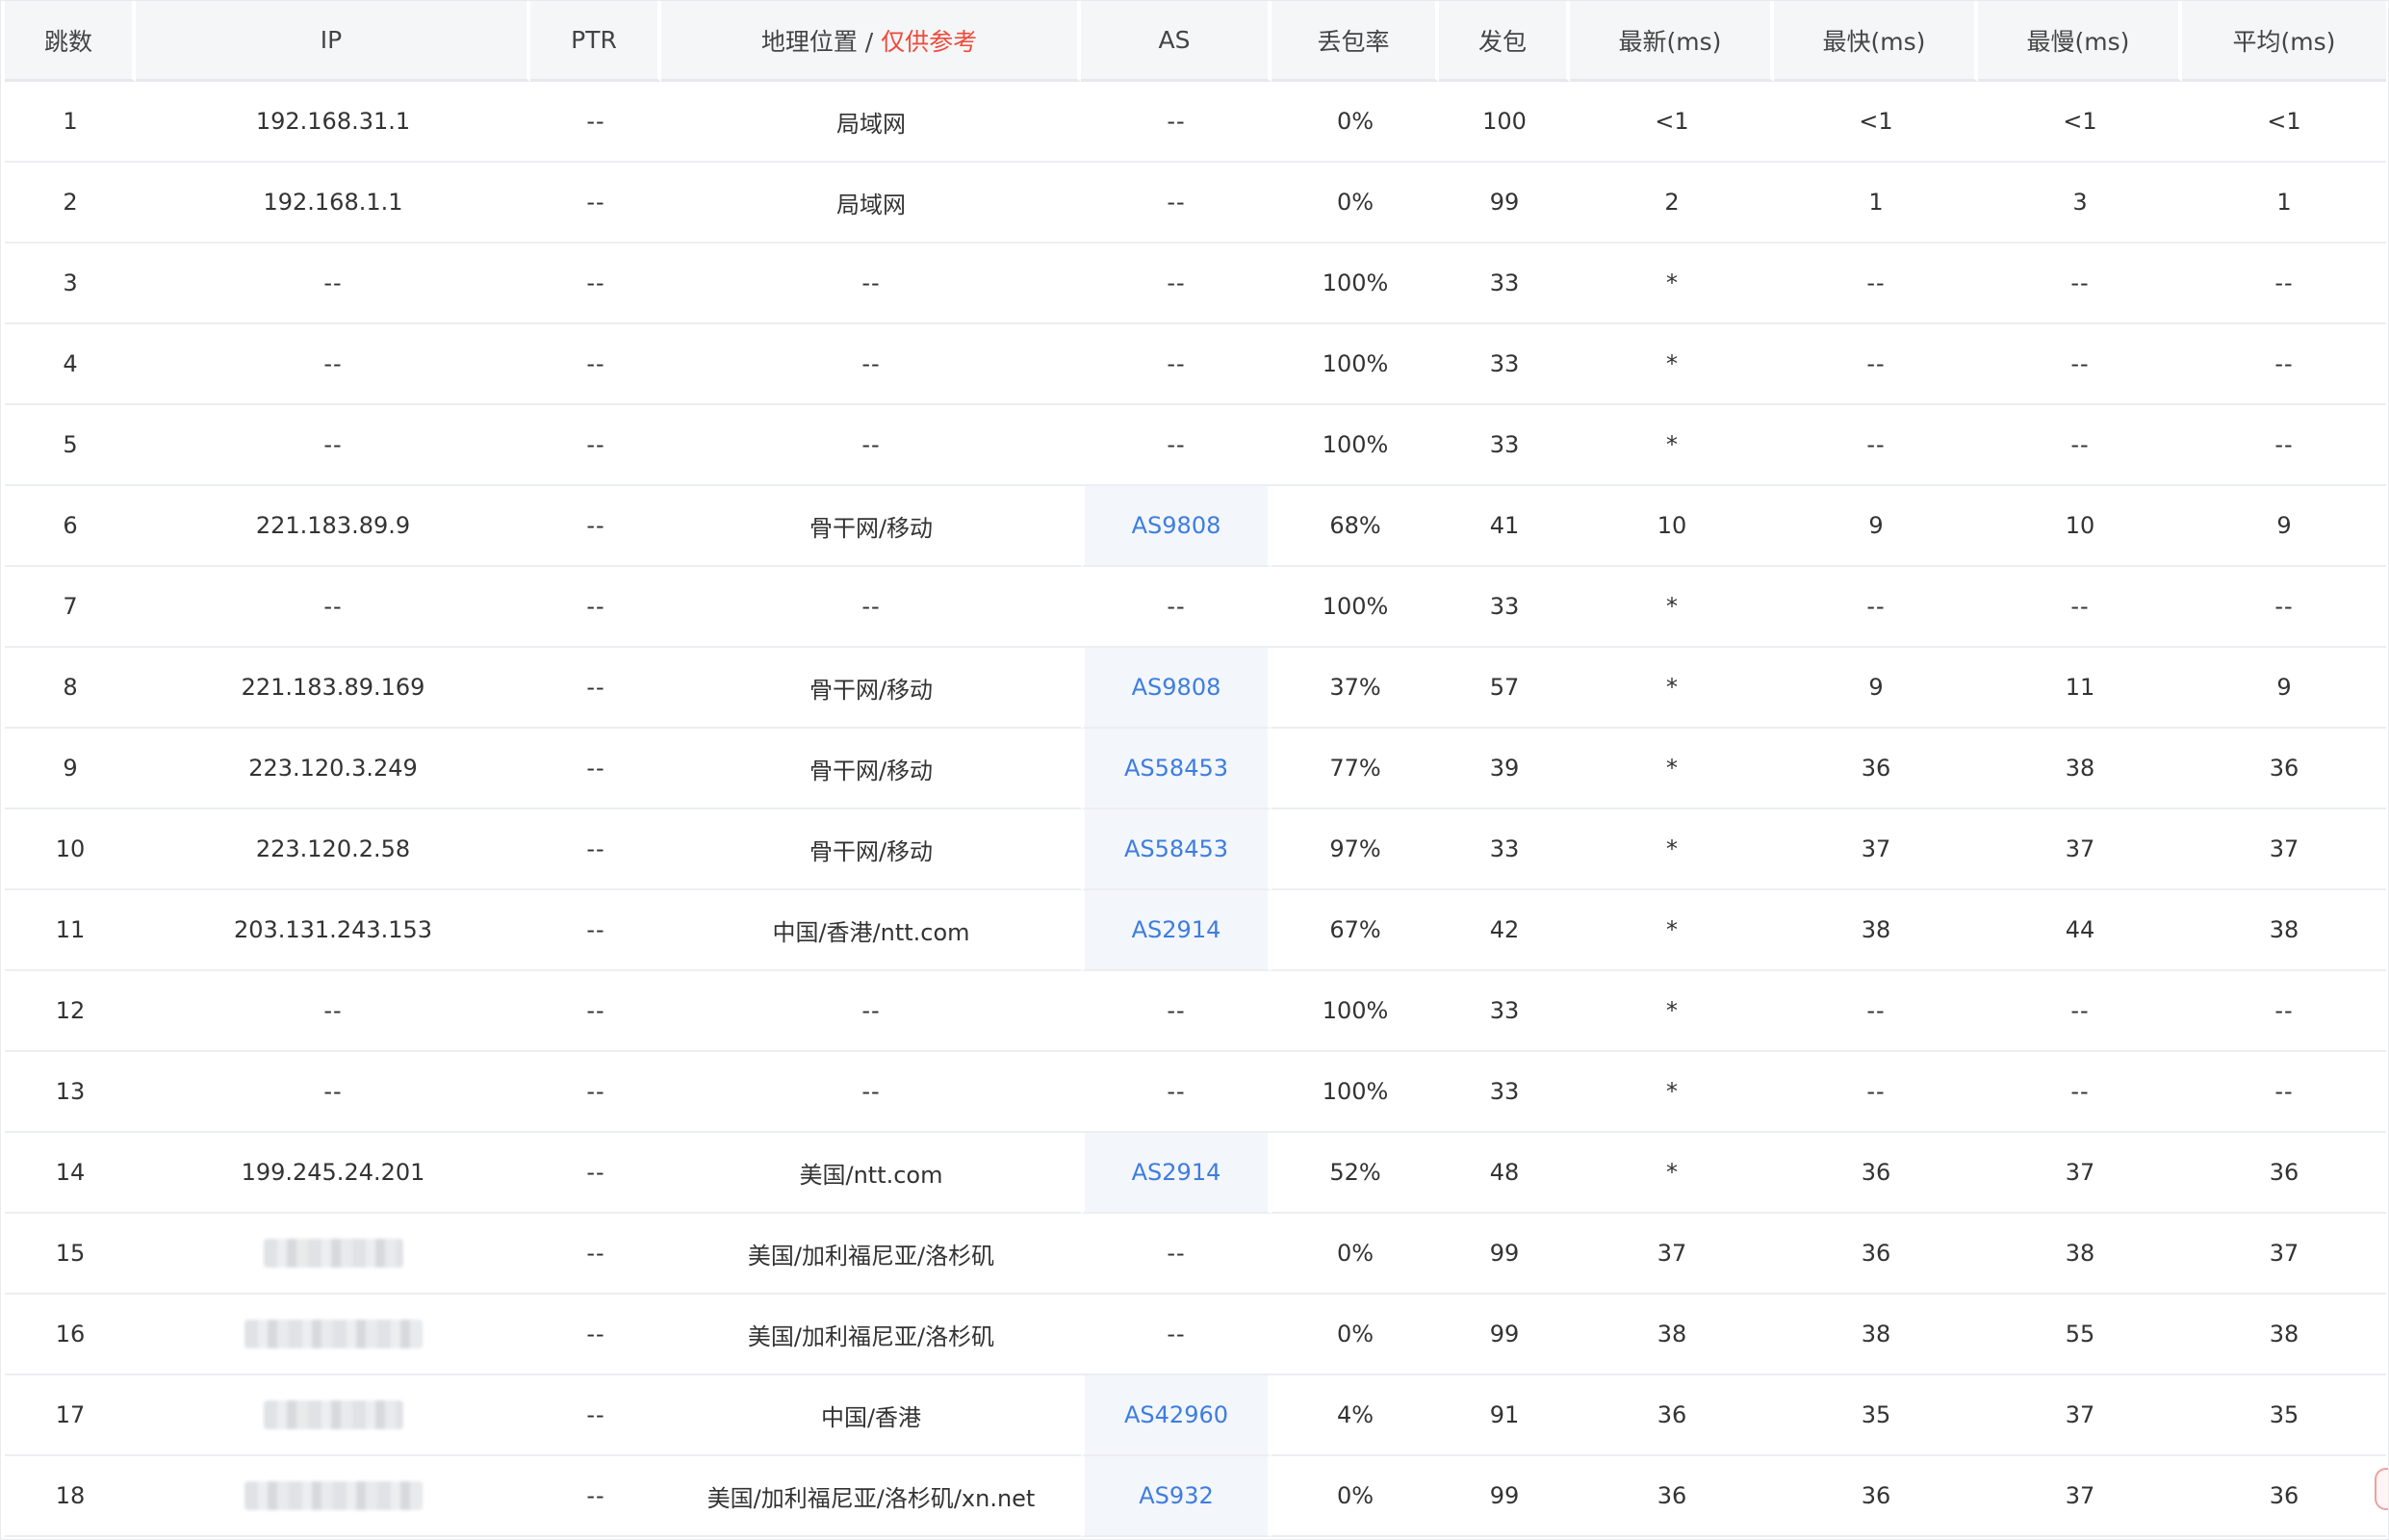 The width and height of the screenshot is (2389, 1540). What do you see at coordinates (1876, 41) in the screenshot?
I see `header-best: 最快(ms)` at bounding box center [1876, 41].